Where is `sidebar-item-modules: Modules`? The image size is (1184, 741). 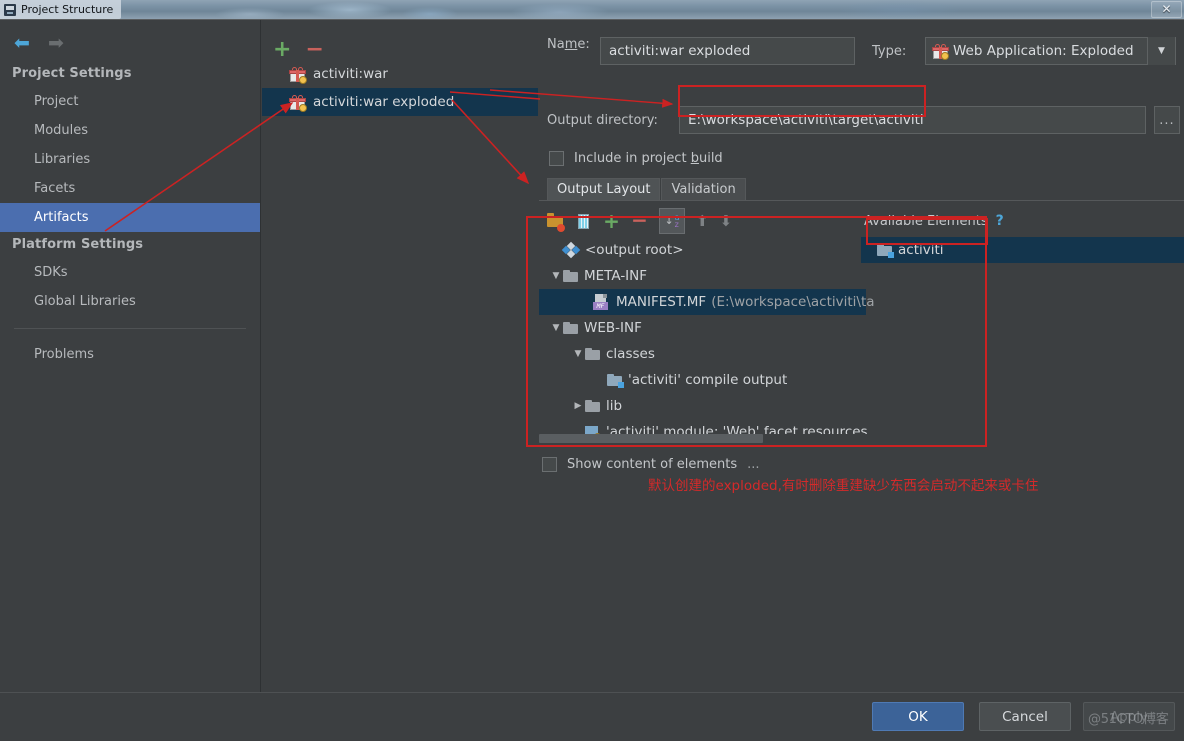 sidebar-item-modules: Modules is located at coordinates (130, 130).